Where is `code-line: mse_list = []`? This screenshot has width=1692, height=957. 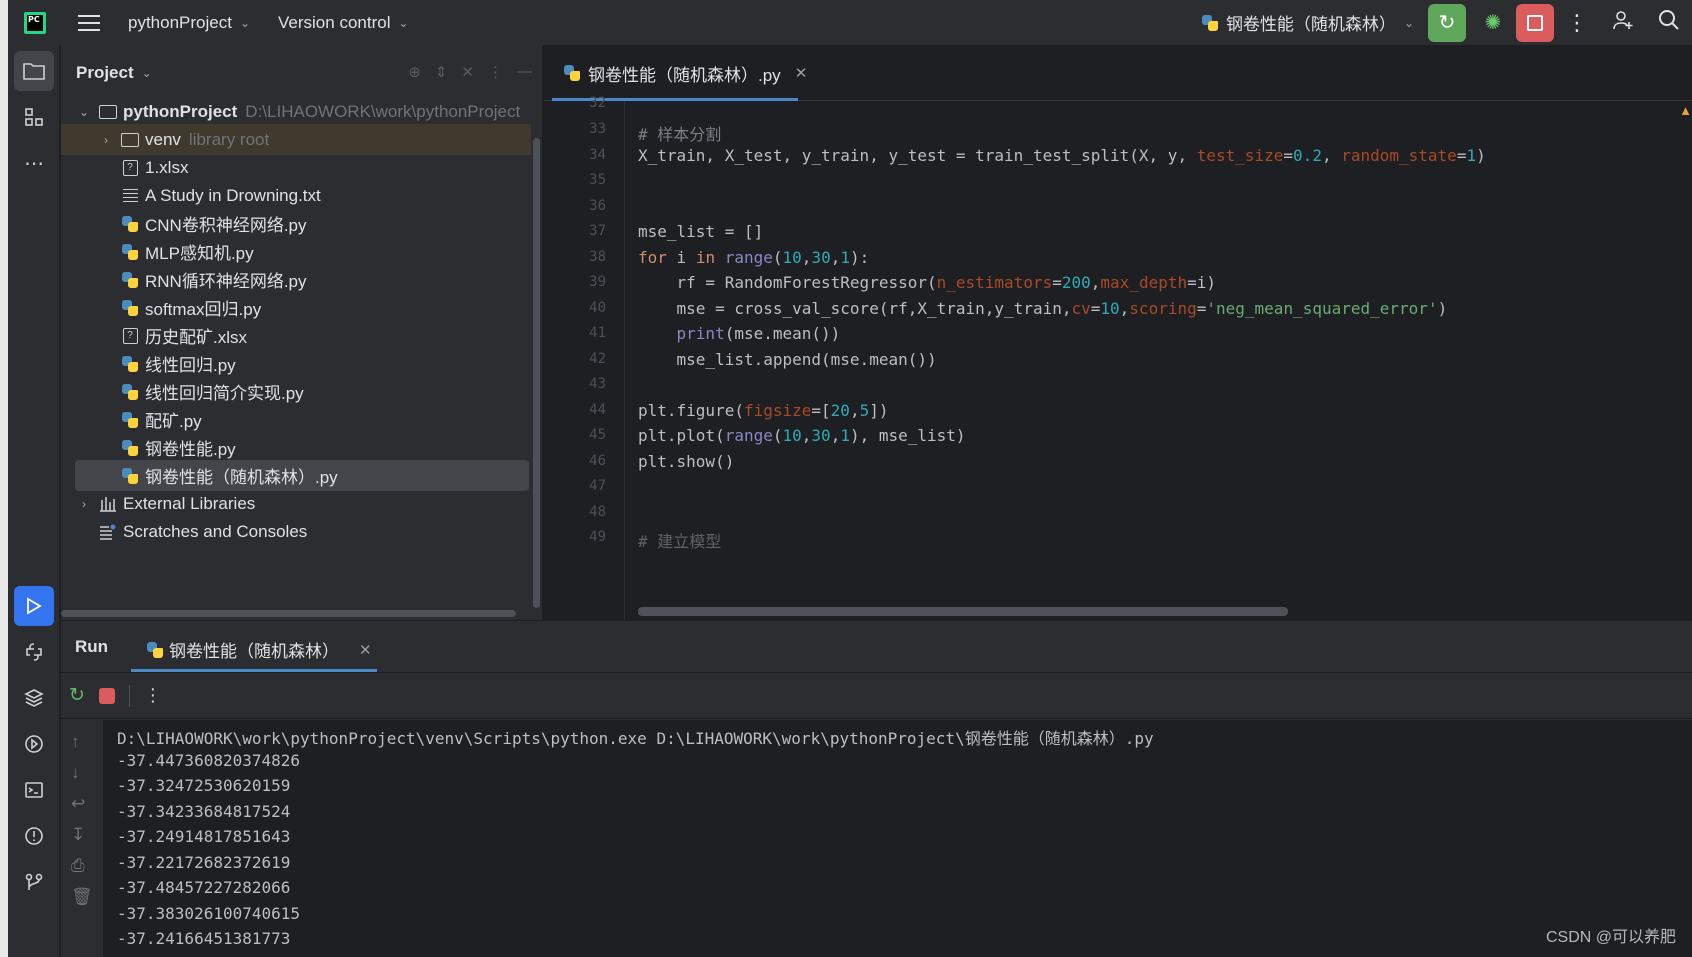
code-line: mse_list = [] is located at coordinates (701, 231).